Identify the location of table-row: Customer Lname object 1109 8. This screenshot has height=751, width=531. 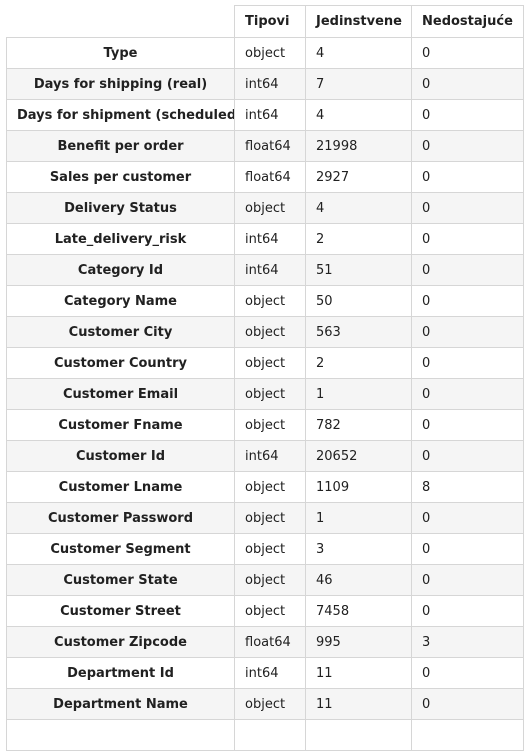
(265, 487).